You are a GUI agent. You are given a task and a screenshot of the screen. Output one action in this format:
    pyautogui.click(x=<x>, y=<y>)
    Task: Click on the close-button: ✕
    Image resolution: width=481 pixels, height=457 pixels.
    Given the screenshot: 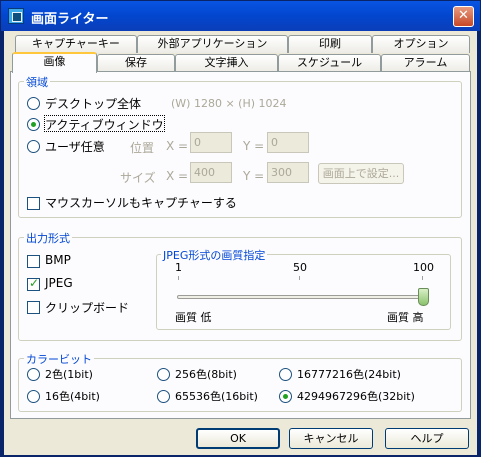 What is the action you would take?
    pyautogui.click(x=463, y=16)
    